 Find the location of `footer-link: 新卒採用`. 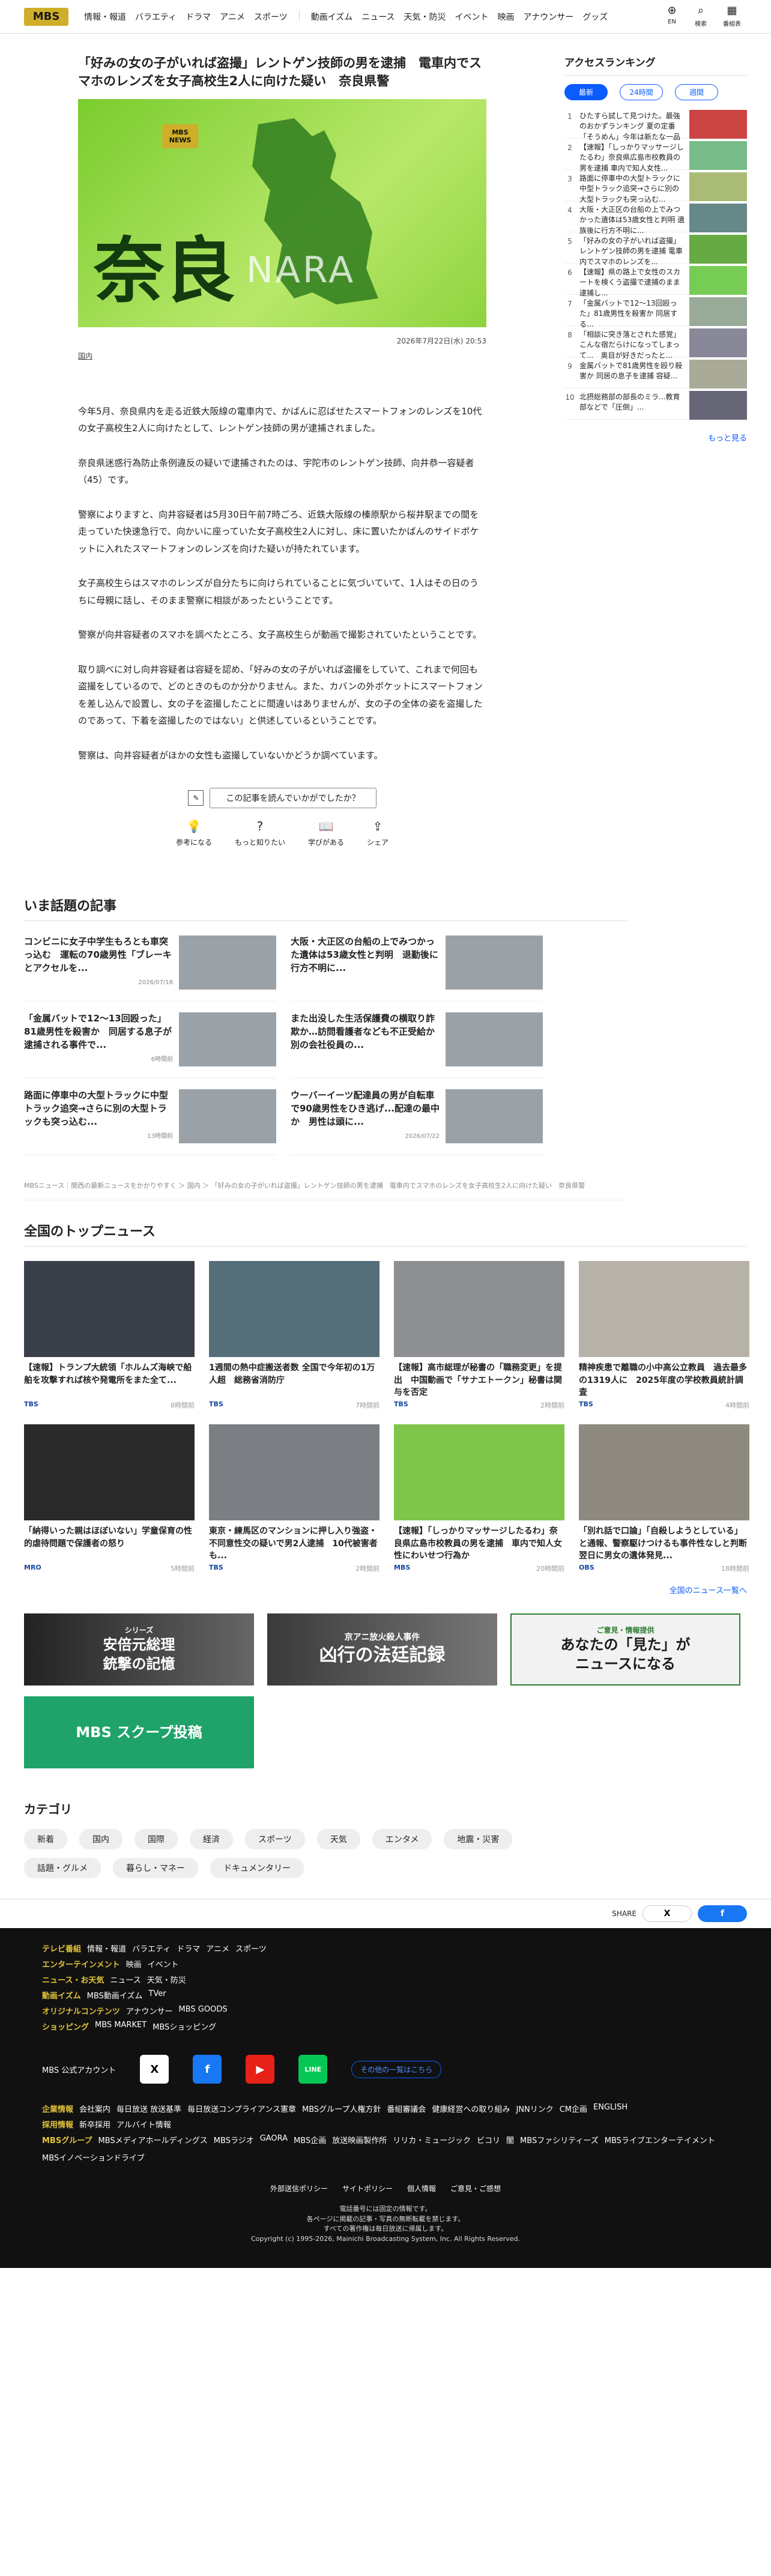

footer-link: 新卒採用 is located at coordinates (94, 2124).